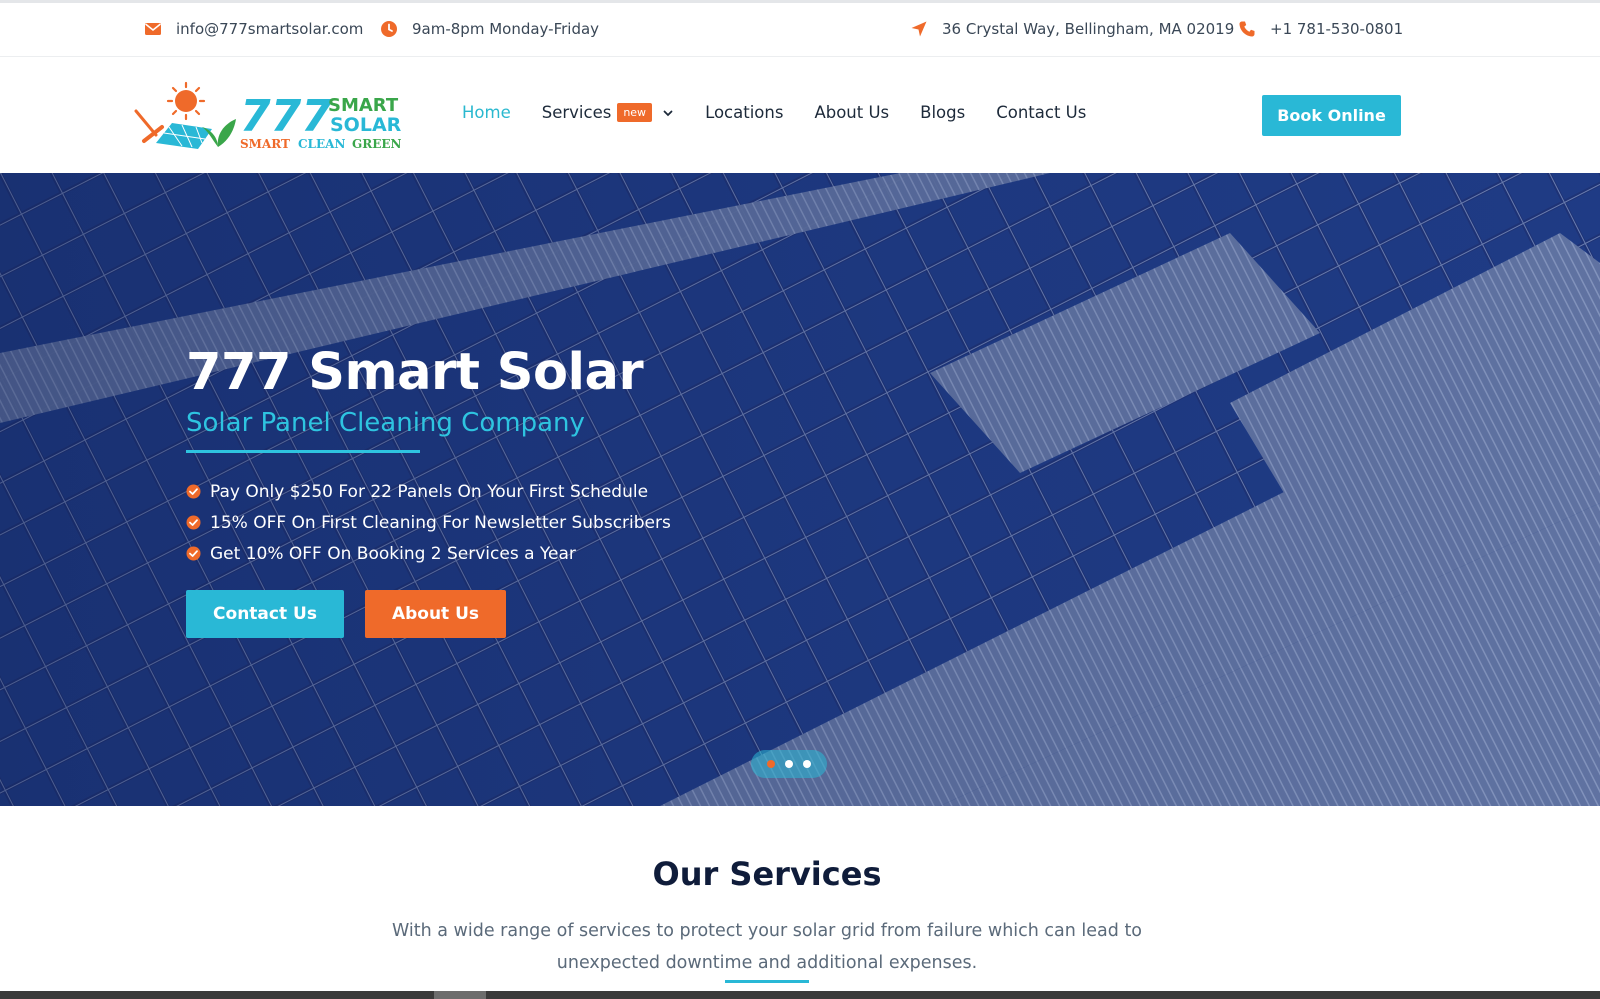 This screenshot has width=1600, height=999. Describe the element at coordinates (269, 29) in the screenshot. I see `topbar-email-text: info@777smartsolar.com` at that location.